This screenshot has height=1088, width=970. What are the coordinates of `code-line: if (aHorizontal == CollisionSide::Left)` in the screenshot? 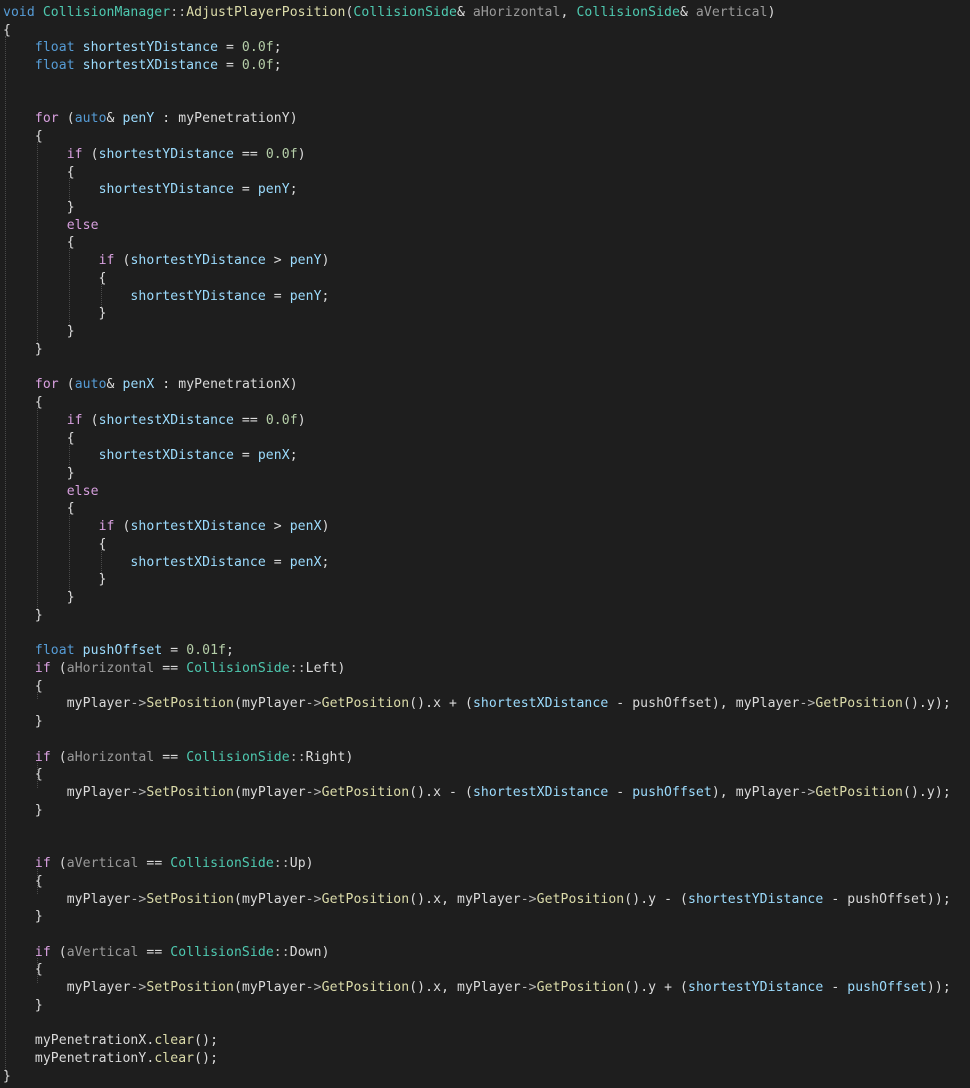 It's located at (174, 669).